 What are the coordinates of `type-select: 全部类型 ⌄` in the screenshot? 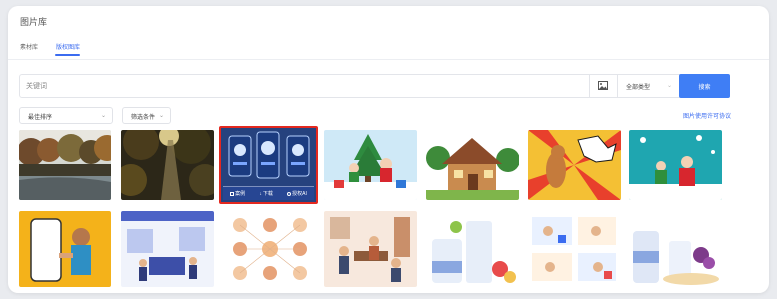 It's located at (648, 86).